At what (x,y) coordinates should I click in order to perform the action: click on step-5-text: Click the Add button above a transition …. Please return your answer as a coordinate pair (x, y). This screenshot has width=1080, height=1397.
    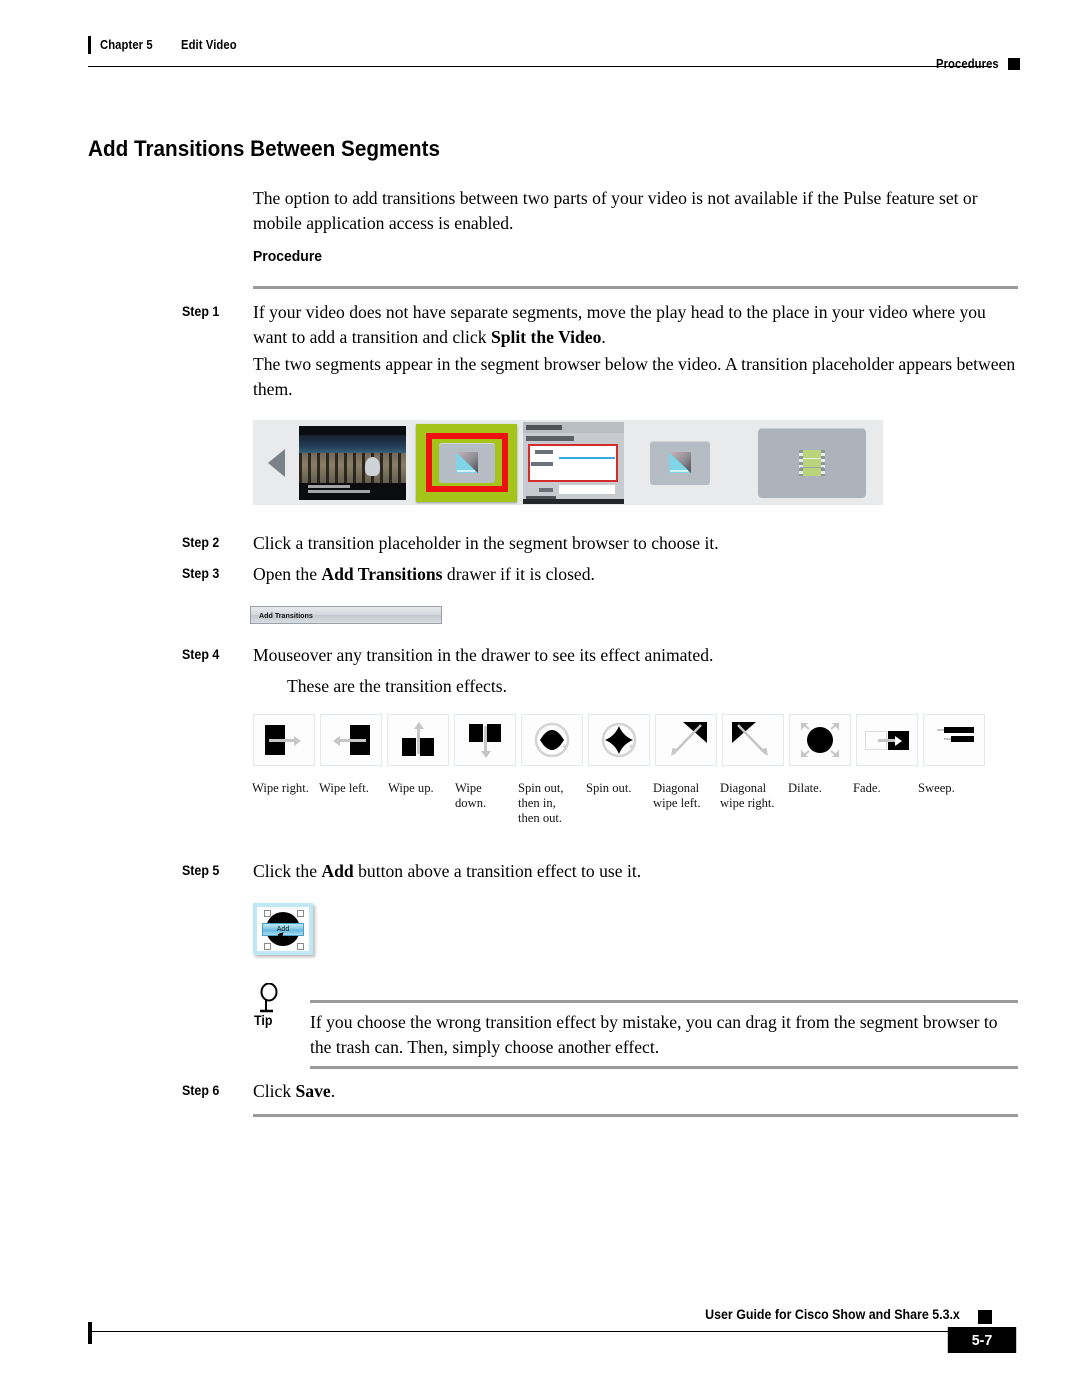
    Looking at the image, I should click on (636, 871).